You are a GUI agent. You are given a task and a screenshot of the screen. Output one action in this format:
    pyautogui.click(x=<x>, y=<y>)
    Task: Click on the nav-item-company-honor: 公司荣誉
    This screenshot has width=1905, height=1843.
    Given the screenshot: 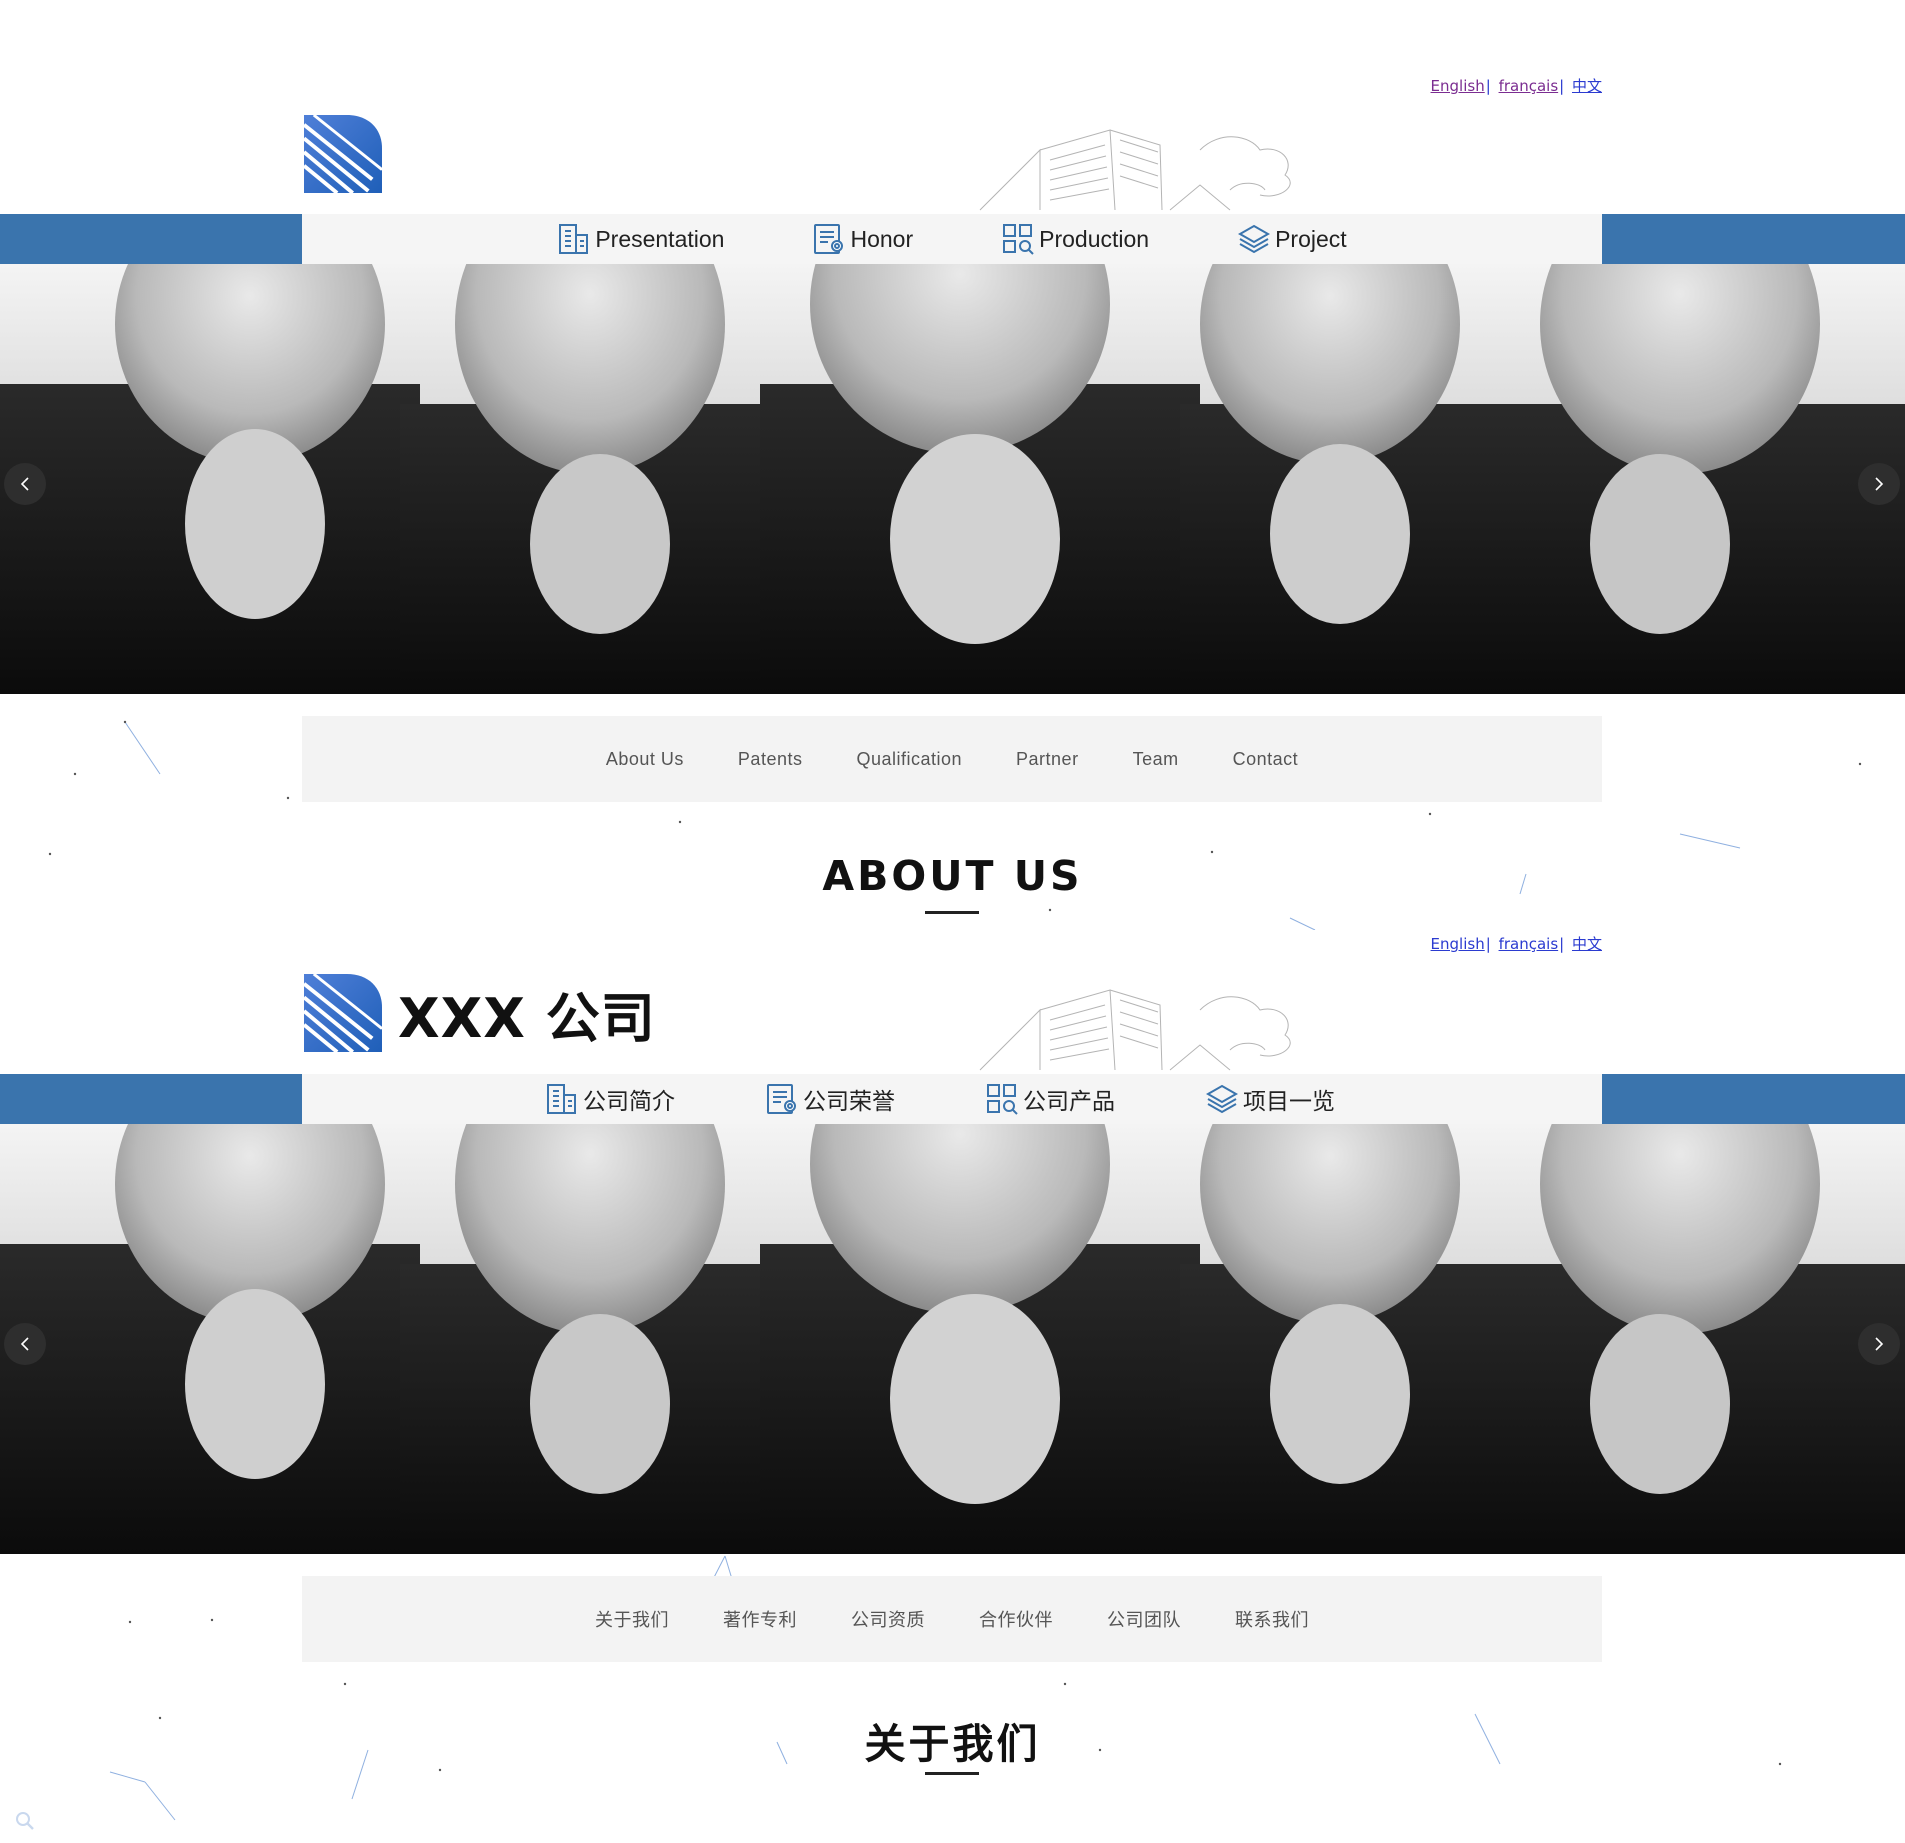 What is the action you would take?
    pyautogui.click(x=842, y=1099)
    